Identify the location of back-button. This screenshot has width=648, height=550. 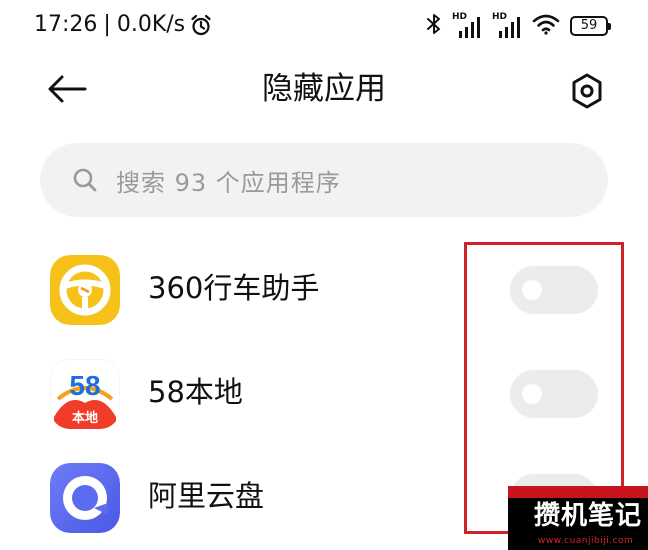
(67, 89).